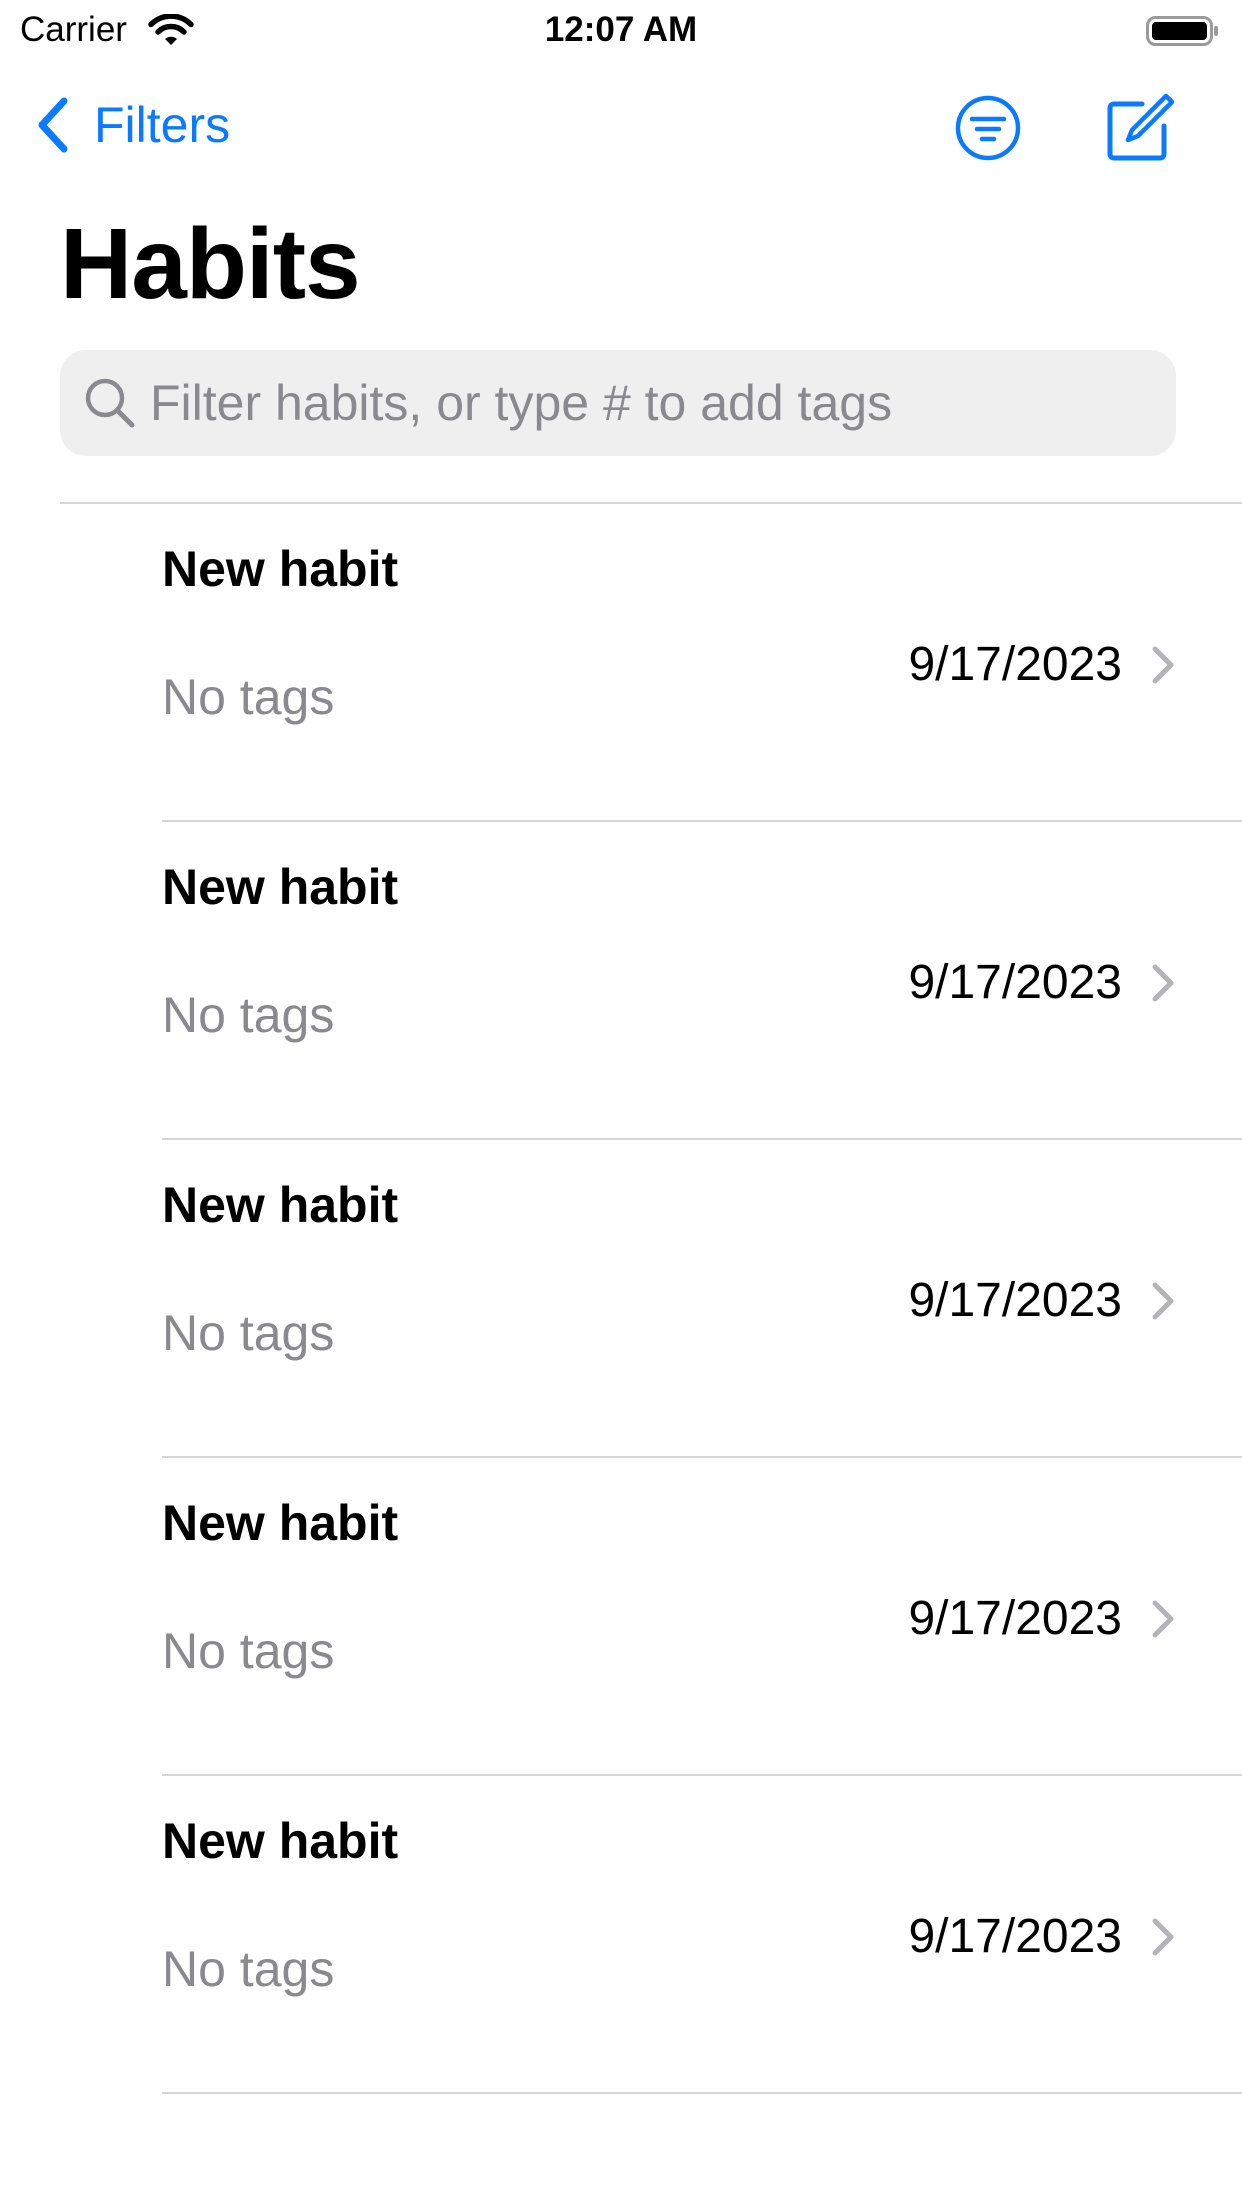  Describe the element at coordinates (210, 264) in the screenshot. I see `page-title: Habits` at that location.